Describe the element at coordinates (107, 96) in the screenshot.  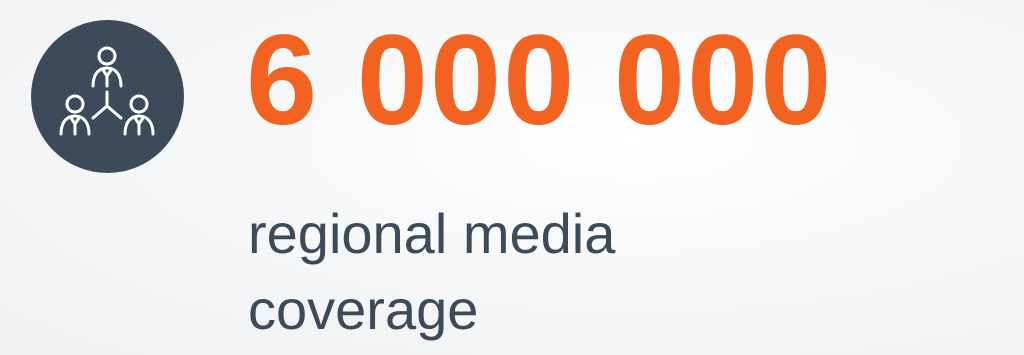
I see `people-network-icon` at that location.